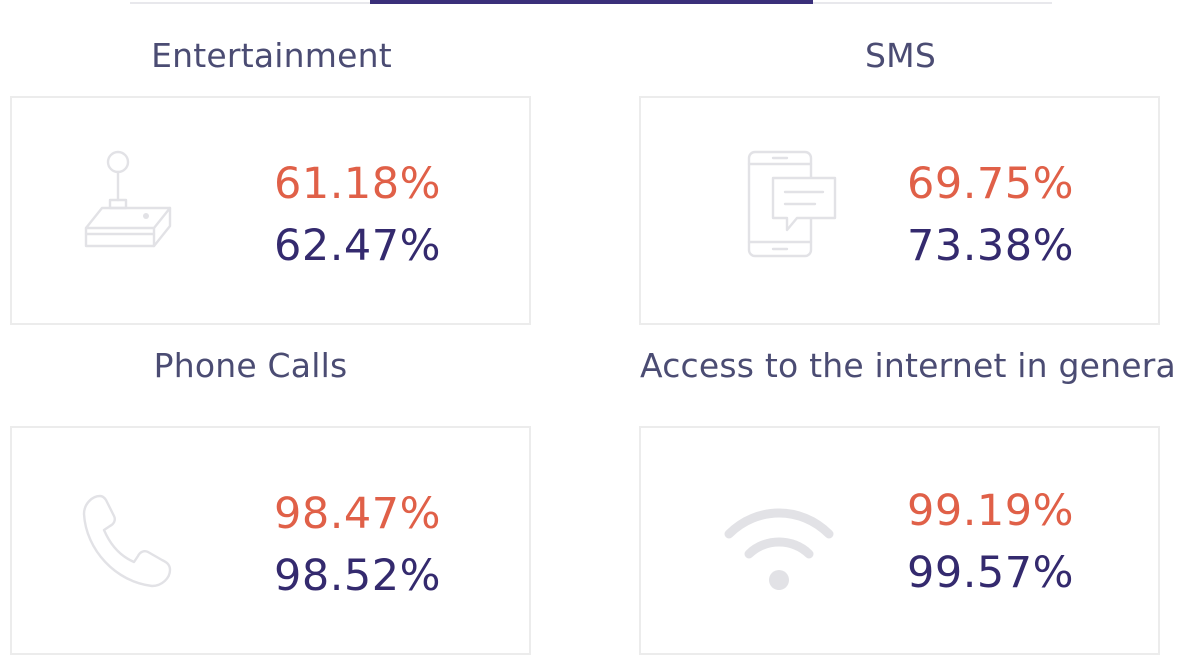  I want to click on stat-value-secondary: 99.57%, so click(990, 573).